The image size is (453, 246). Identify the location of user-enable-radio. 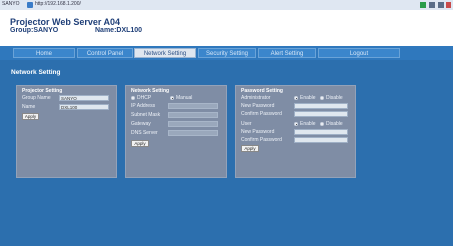
(296, 124).